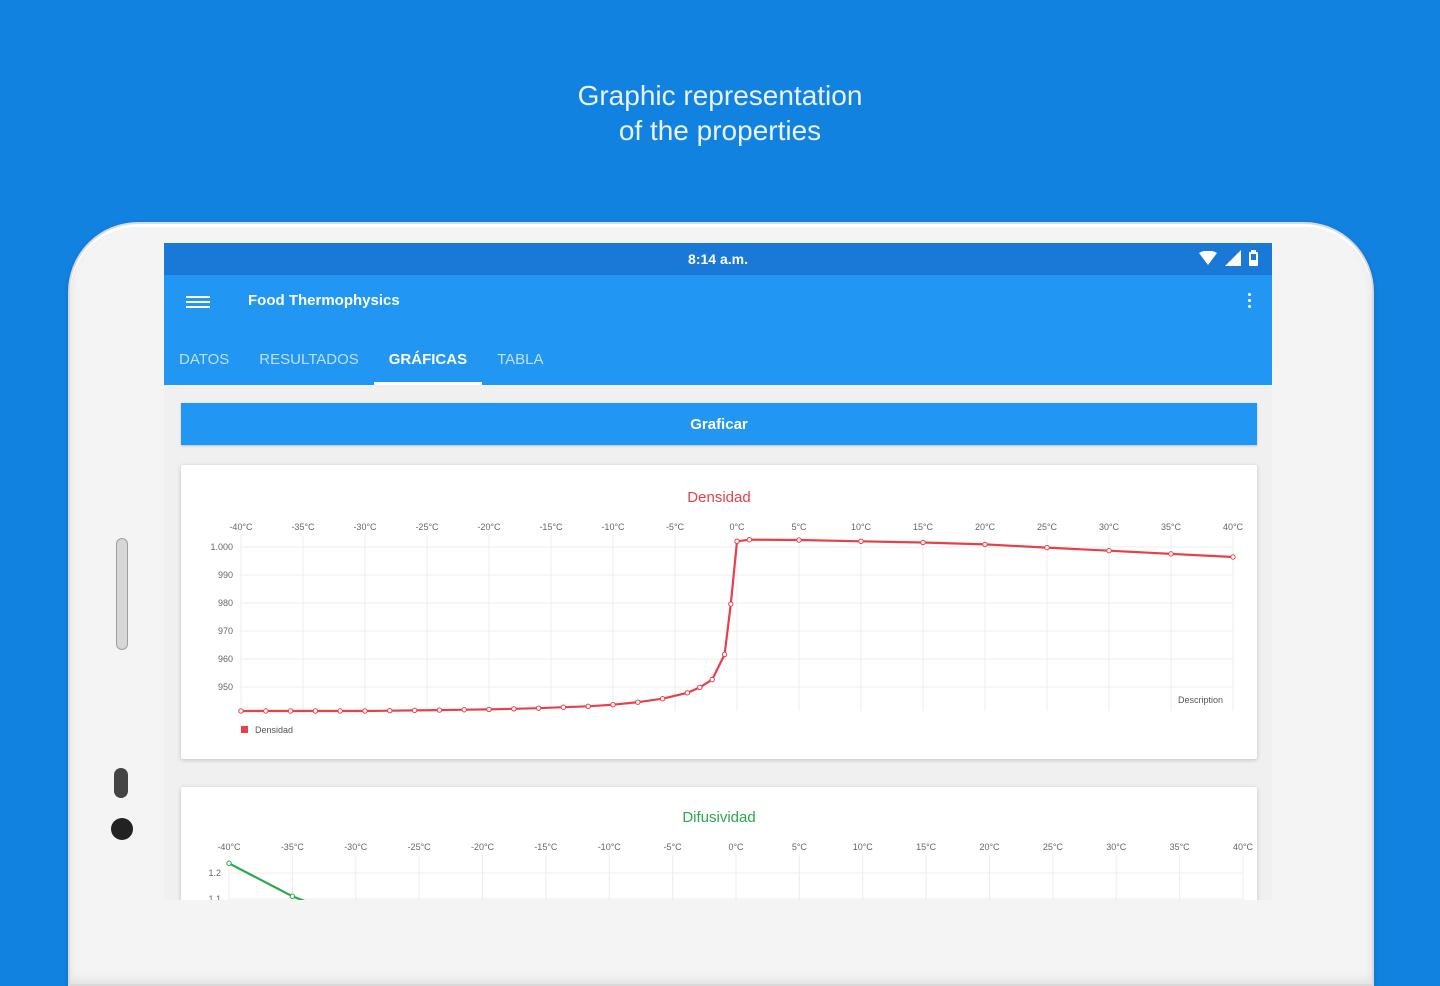  Describe the element at coordinates (214, 873) in the screenshot. I see `y-tick-label: 1.2` at that location.